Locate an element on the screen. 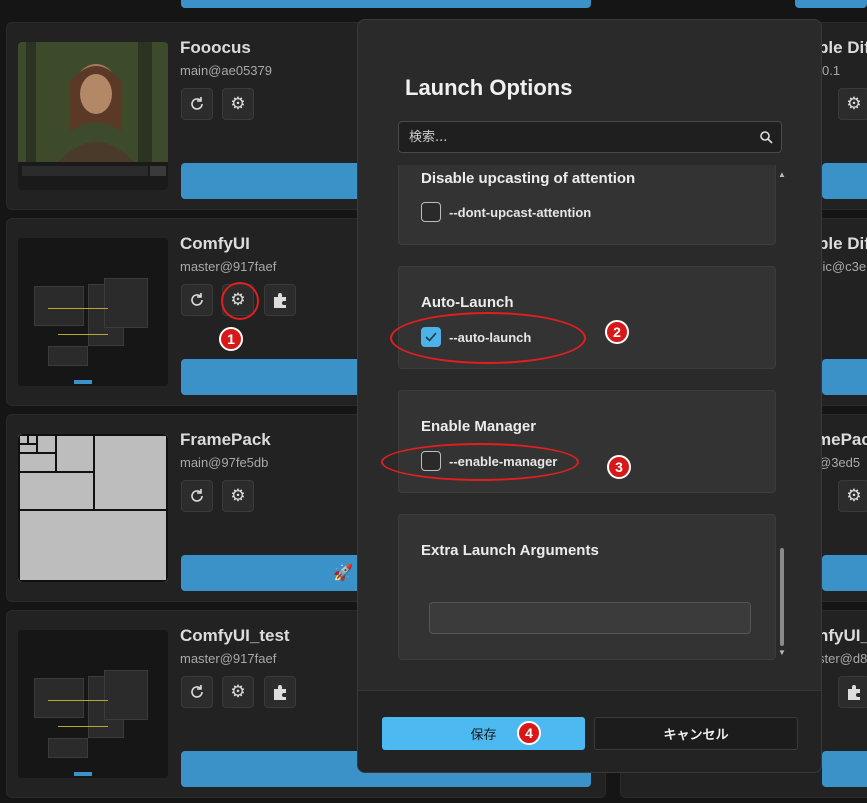 The image size is (867, 803). framepack-thumbnail is located at coordinates (93, 508).